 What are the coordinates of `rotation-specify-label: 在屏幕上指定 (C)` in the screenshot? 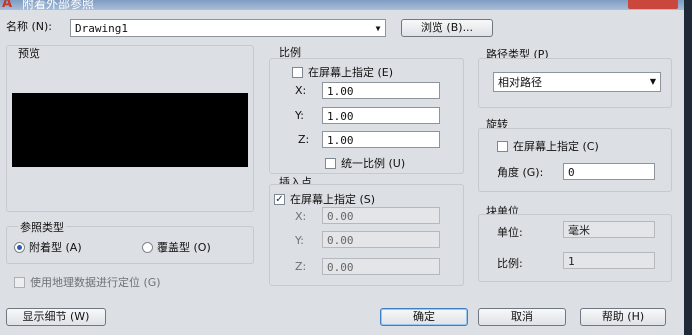 It's located at (556, 146).